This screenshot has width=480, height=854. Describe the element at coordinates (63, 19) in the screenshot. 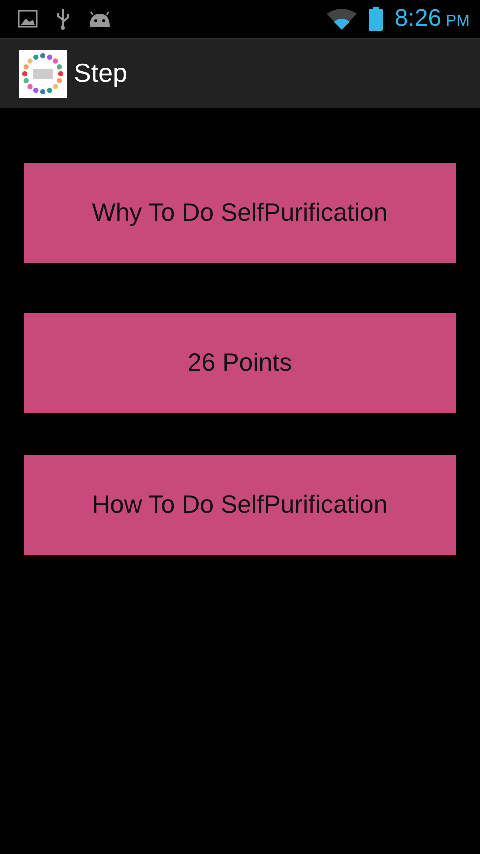

I see `usb-icon` at that location.